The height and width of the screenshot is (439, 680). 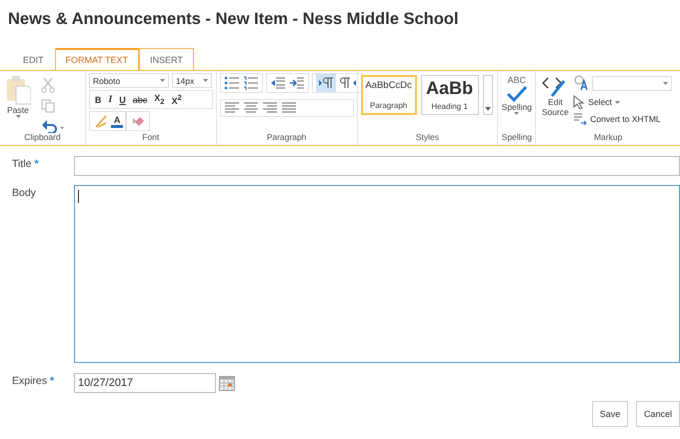 What do you see at coordinates (617, 119) in the screenshot?
I see `convert-button: Convert to XHTML` at bounding box center [617, 119].